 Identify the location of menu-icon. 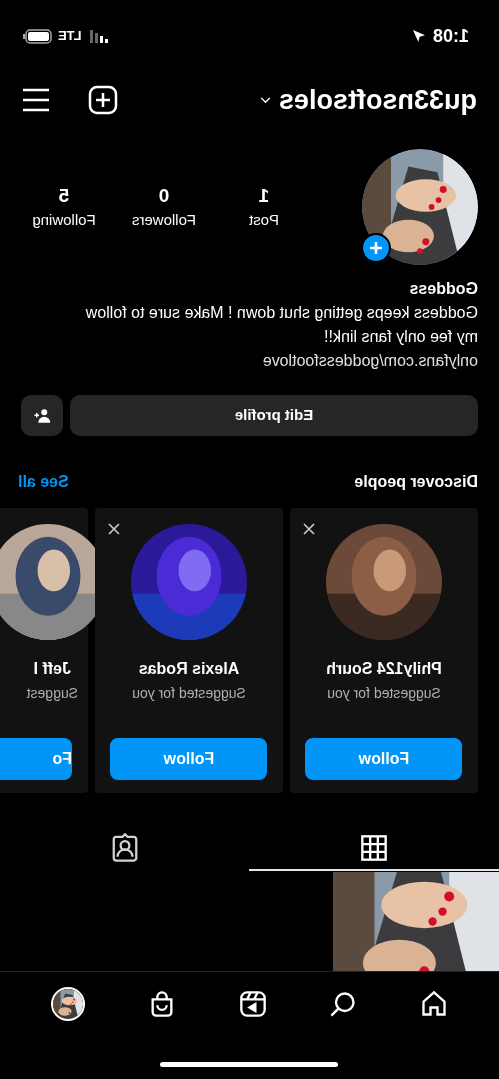
(36, 100).